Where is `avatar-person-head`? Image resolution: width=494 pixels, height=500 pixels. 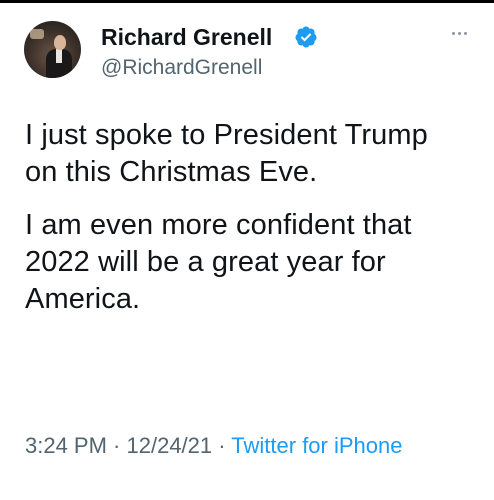
avatar-person-head is located at coordinates (60, 42).